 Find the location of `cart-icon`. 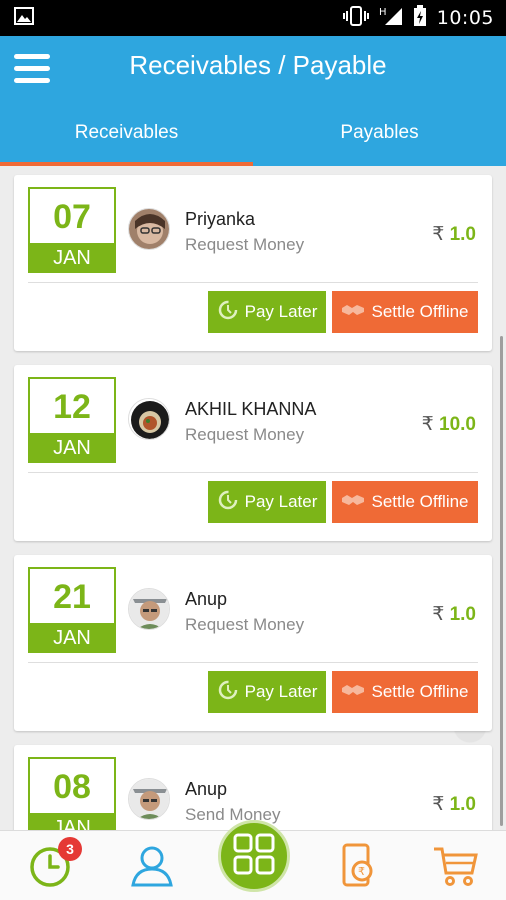

cart-icon is located at coordinates (456, 870).